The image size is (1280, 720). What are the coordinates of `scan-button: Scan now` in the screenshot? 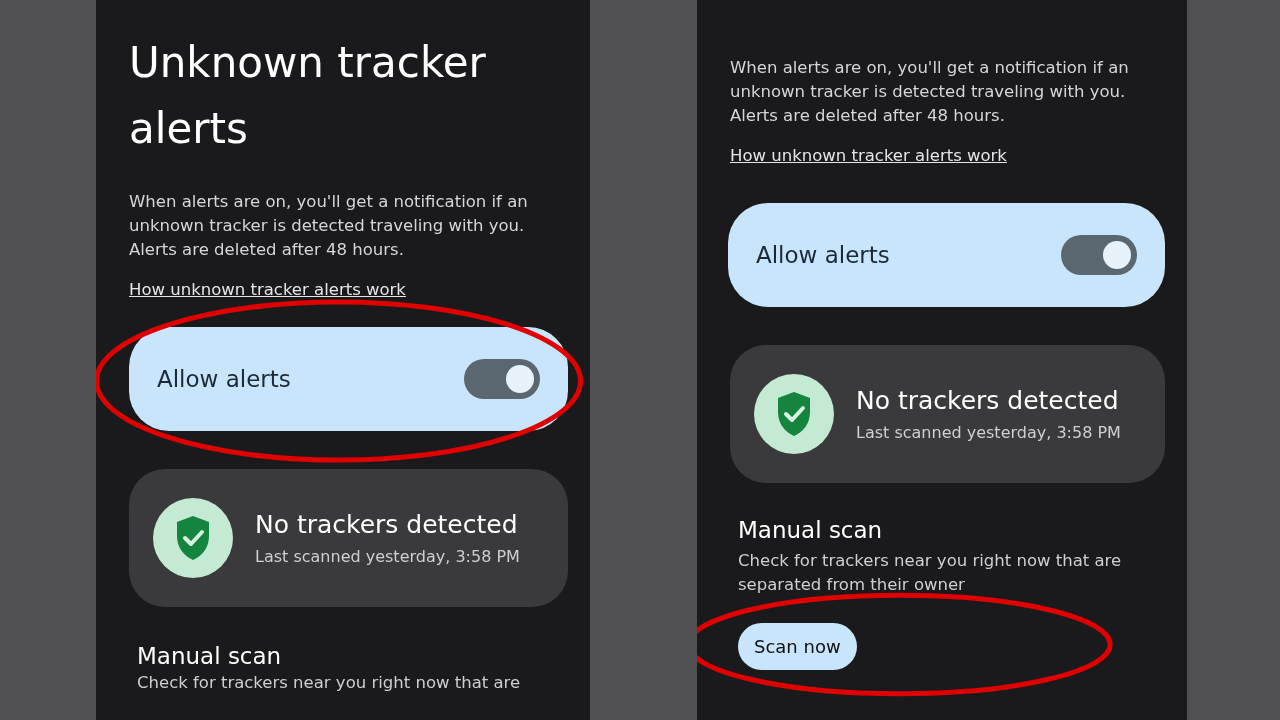 It's located at (797, 646).